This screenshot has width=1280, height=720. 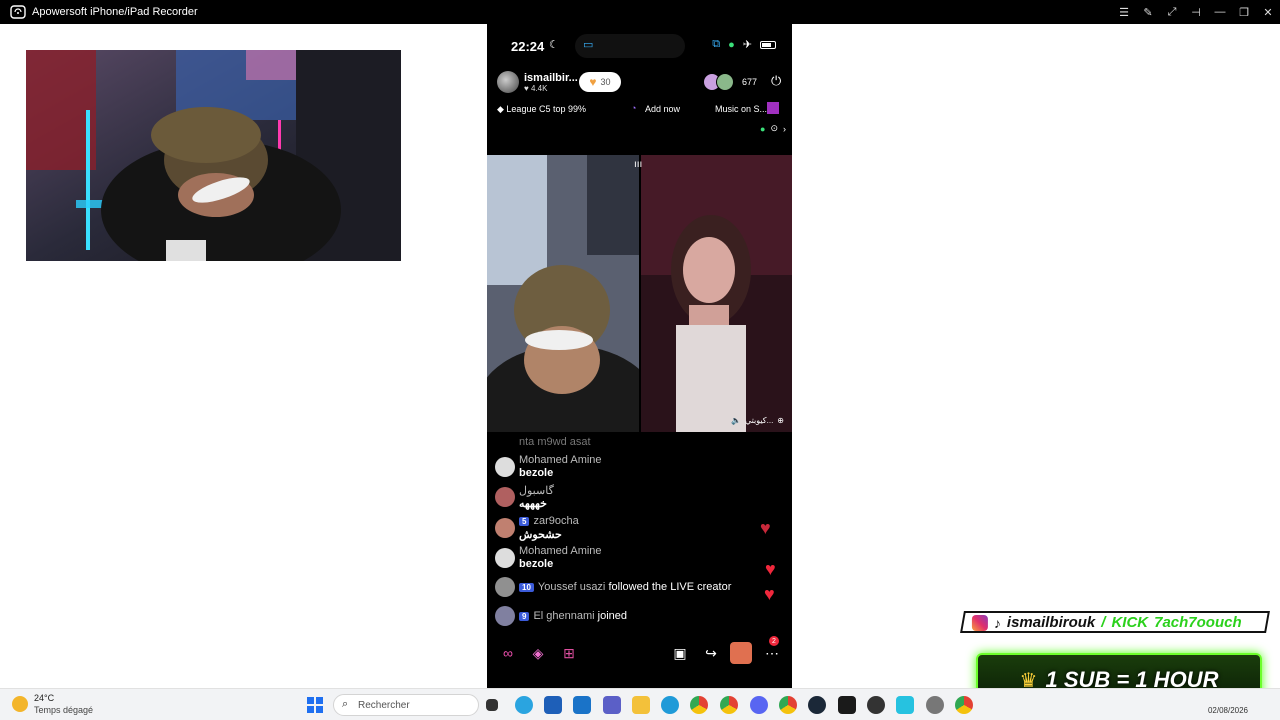 I want to click on speaker-icon: 🔈, so click(x=735, y=420).